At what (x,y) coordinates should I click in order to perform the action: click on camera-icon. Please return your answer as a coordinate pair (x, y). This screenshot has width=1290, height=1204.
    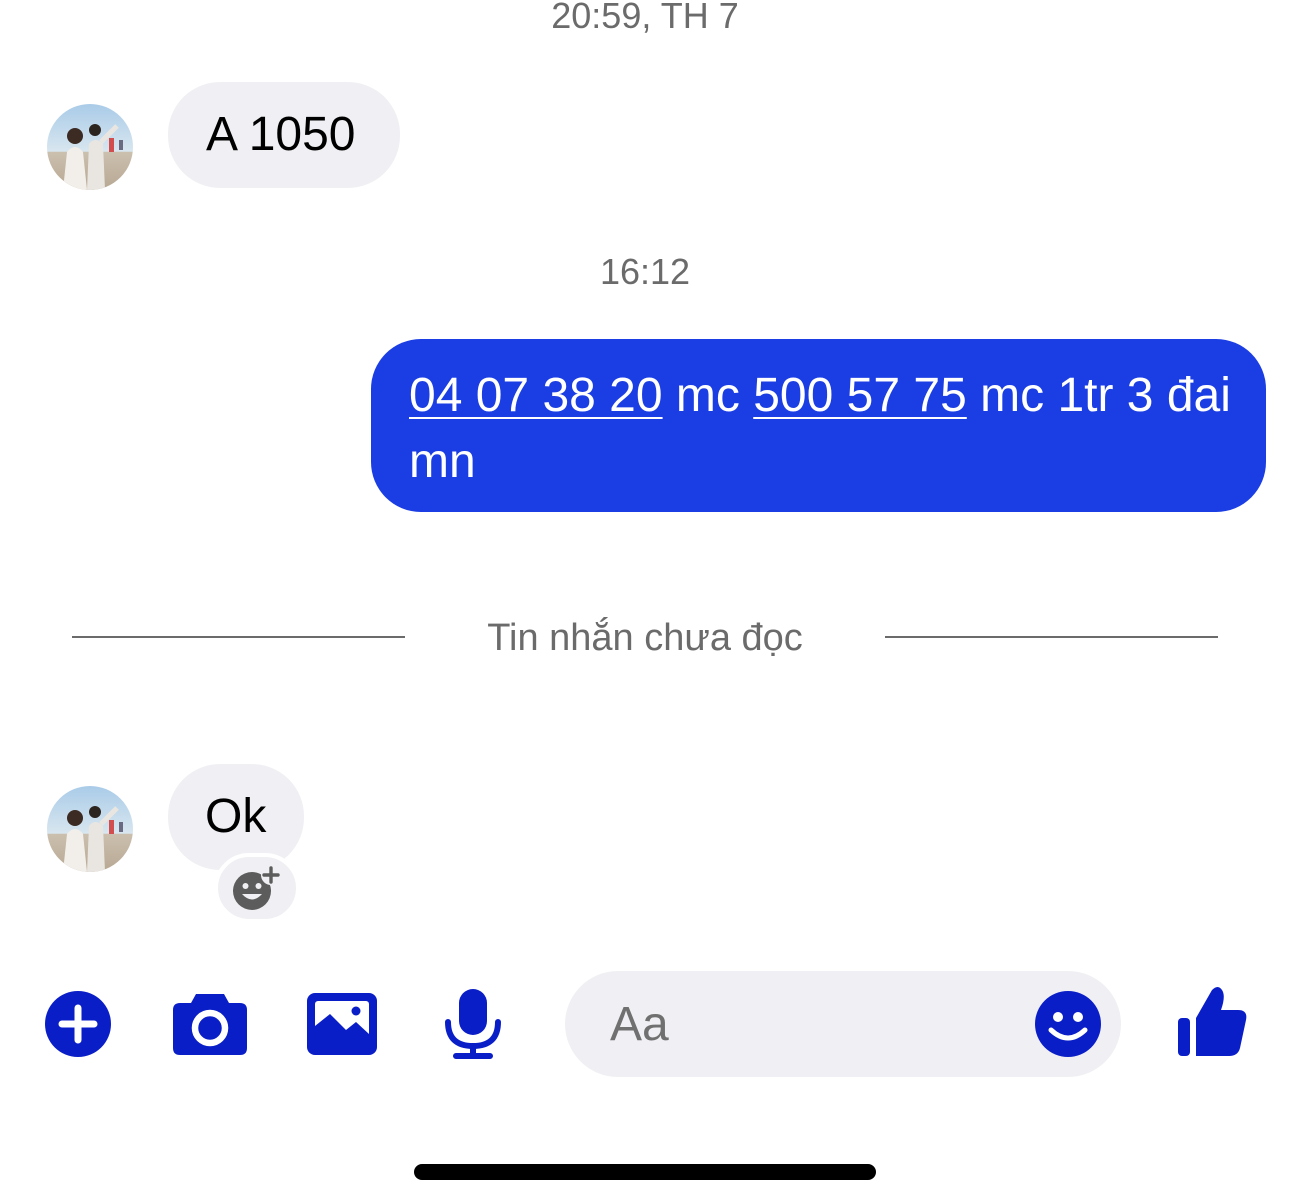
    Looking at the image, I should click on (210, 1023).